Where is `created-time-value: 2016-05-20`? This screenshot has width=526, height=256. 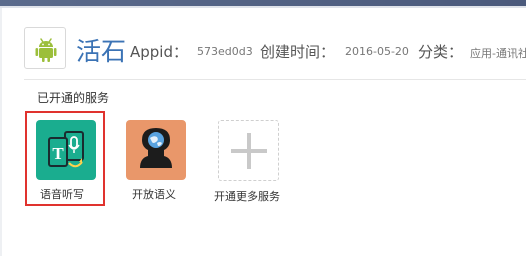
created-time-value: 2016-05-20 is located at coordinates (377, 51).